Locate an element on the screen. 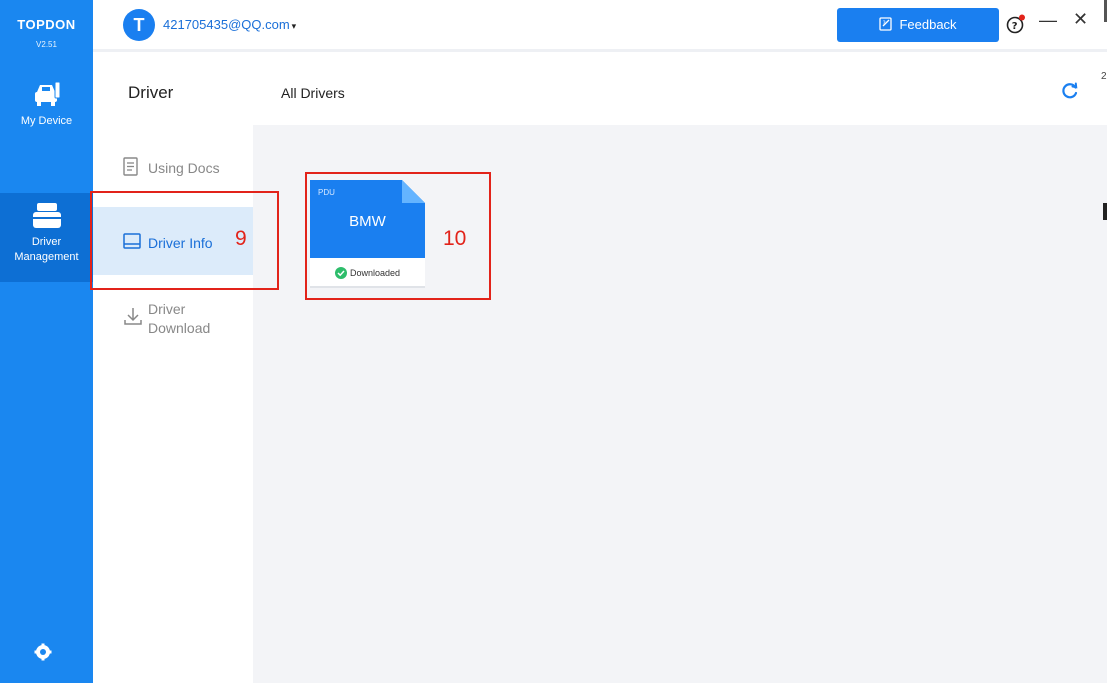  annotation-number: 9 is located at coordinates (241, 238).